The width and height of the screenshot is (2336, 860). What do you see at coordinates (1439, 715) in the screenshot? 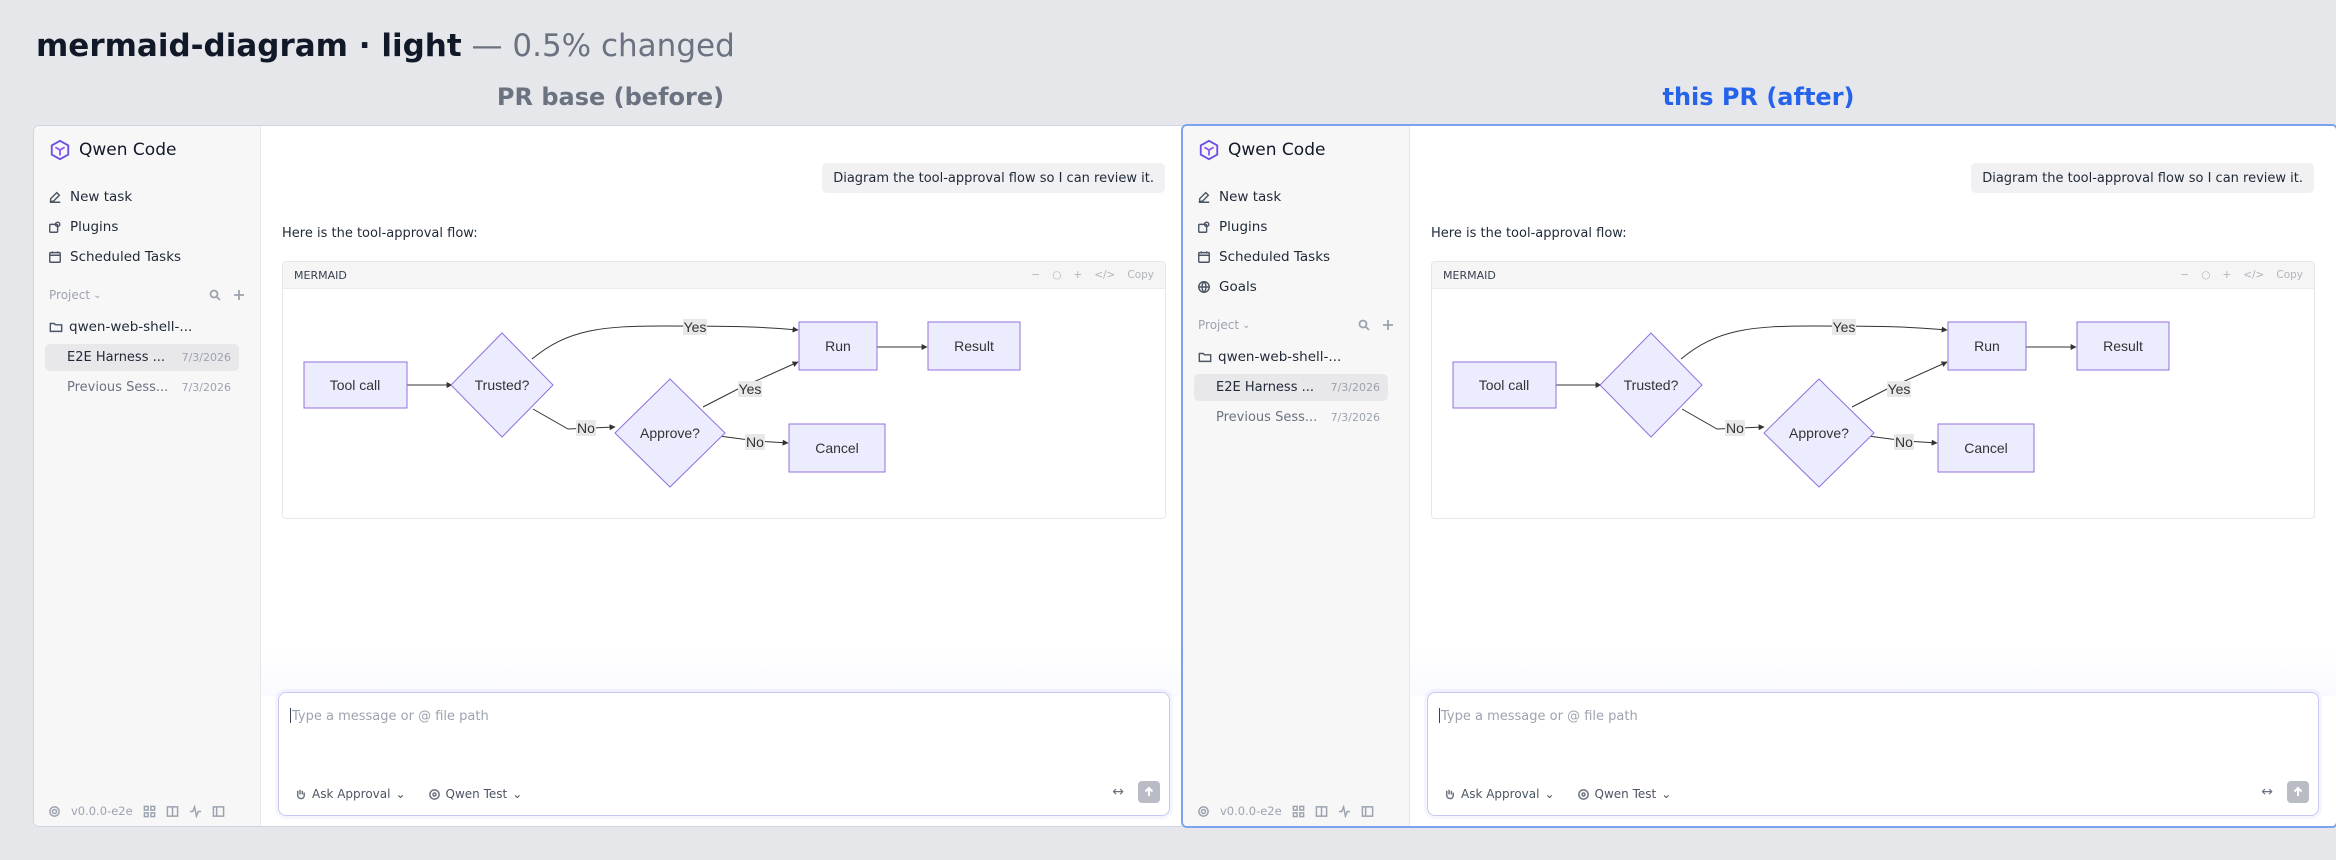
I see `text-caret` at bounding box center [1439, 715].